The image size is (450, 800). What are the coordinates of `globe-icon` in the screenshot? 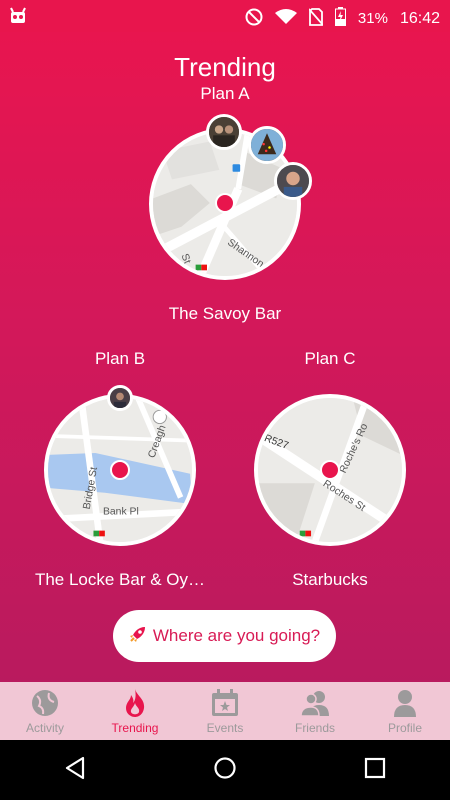 It's located at (45, 704).